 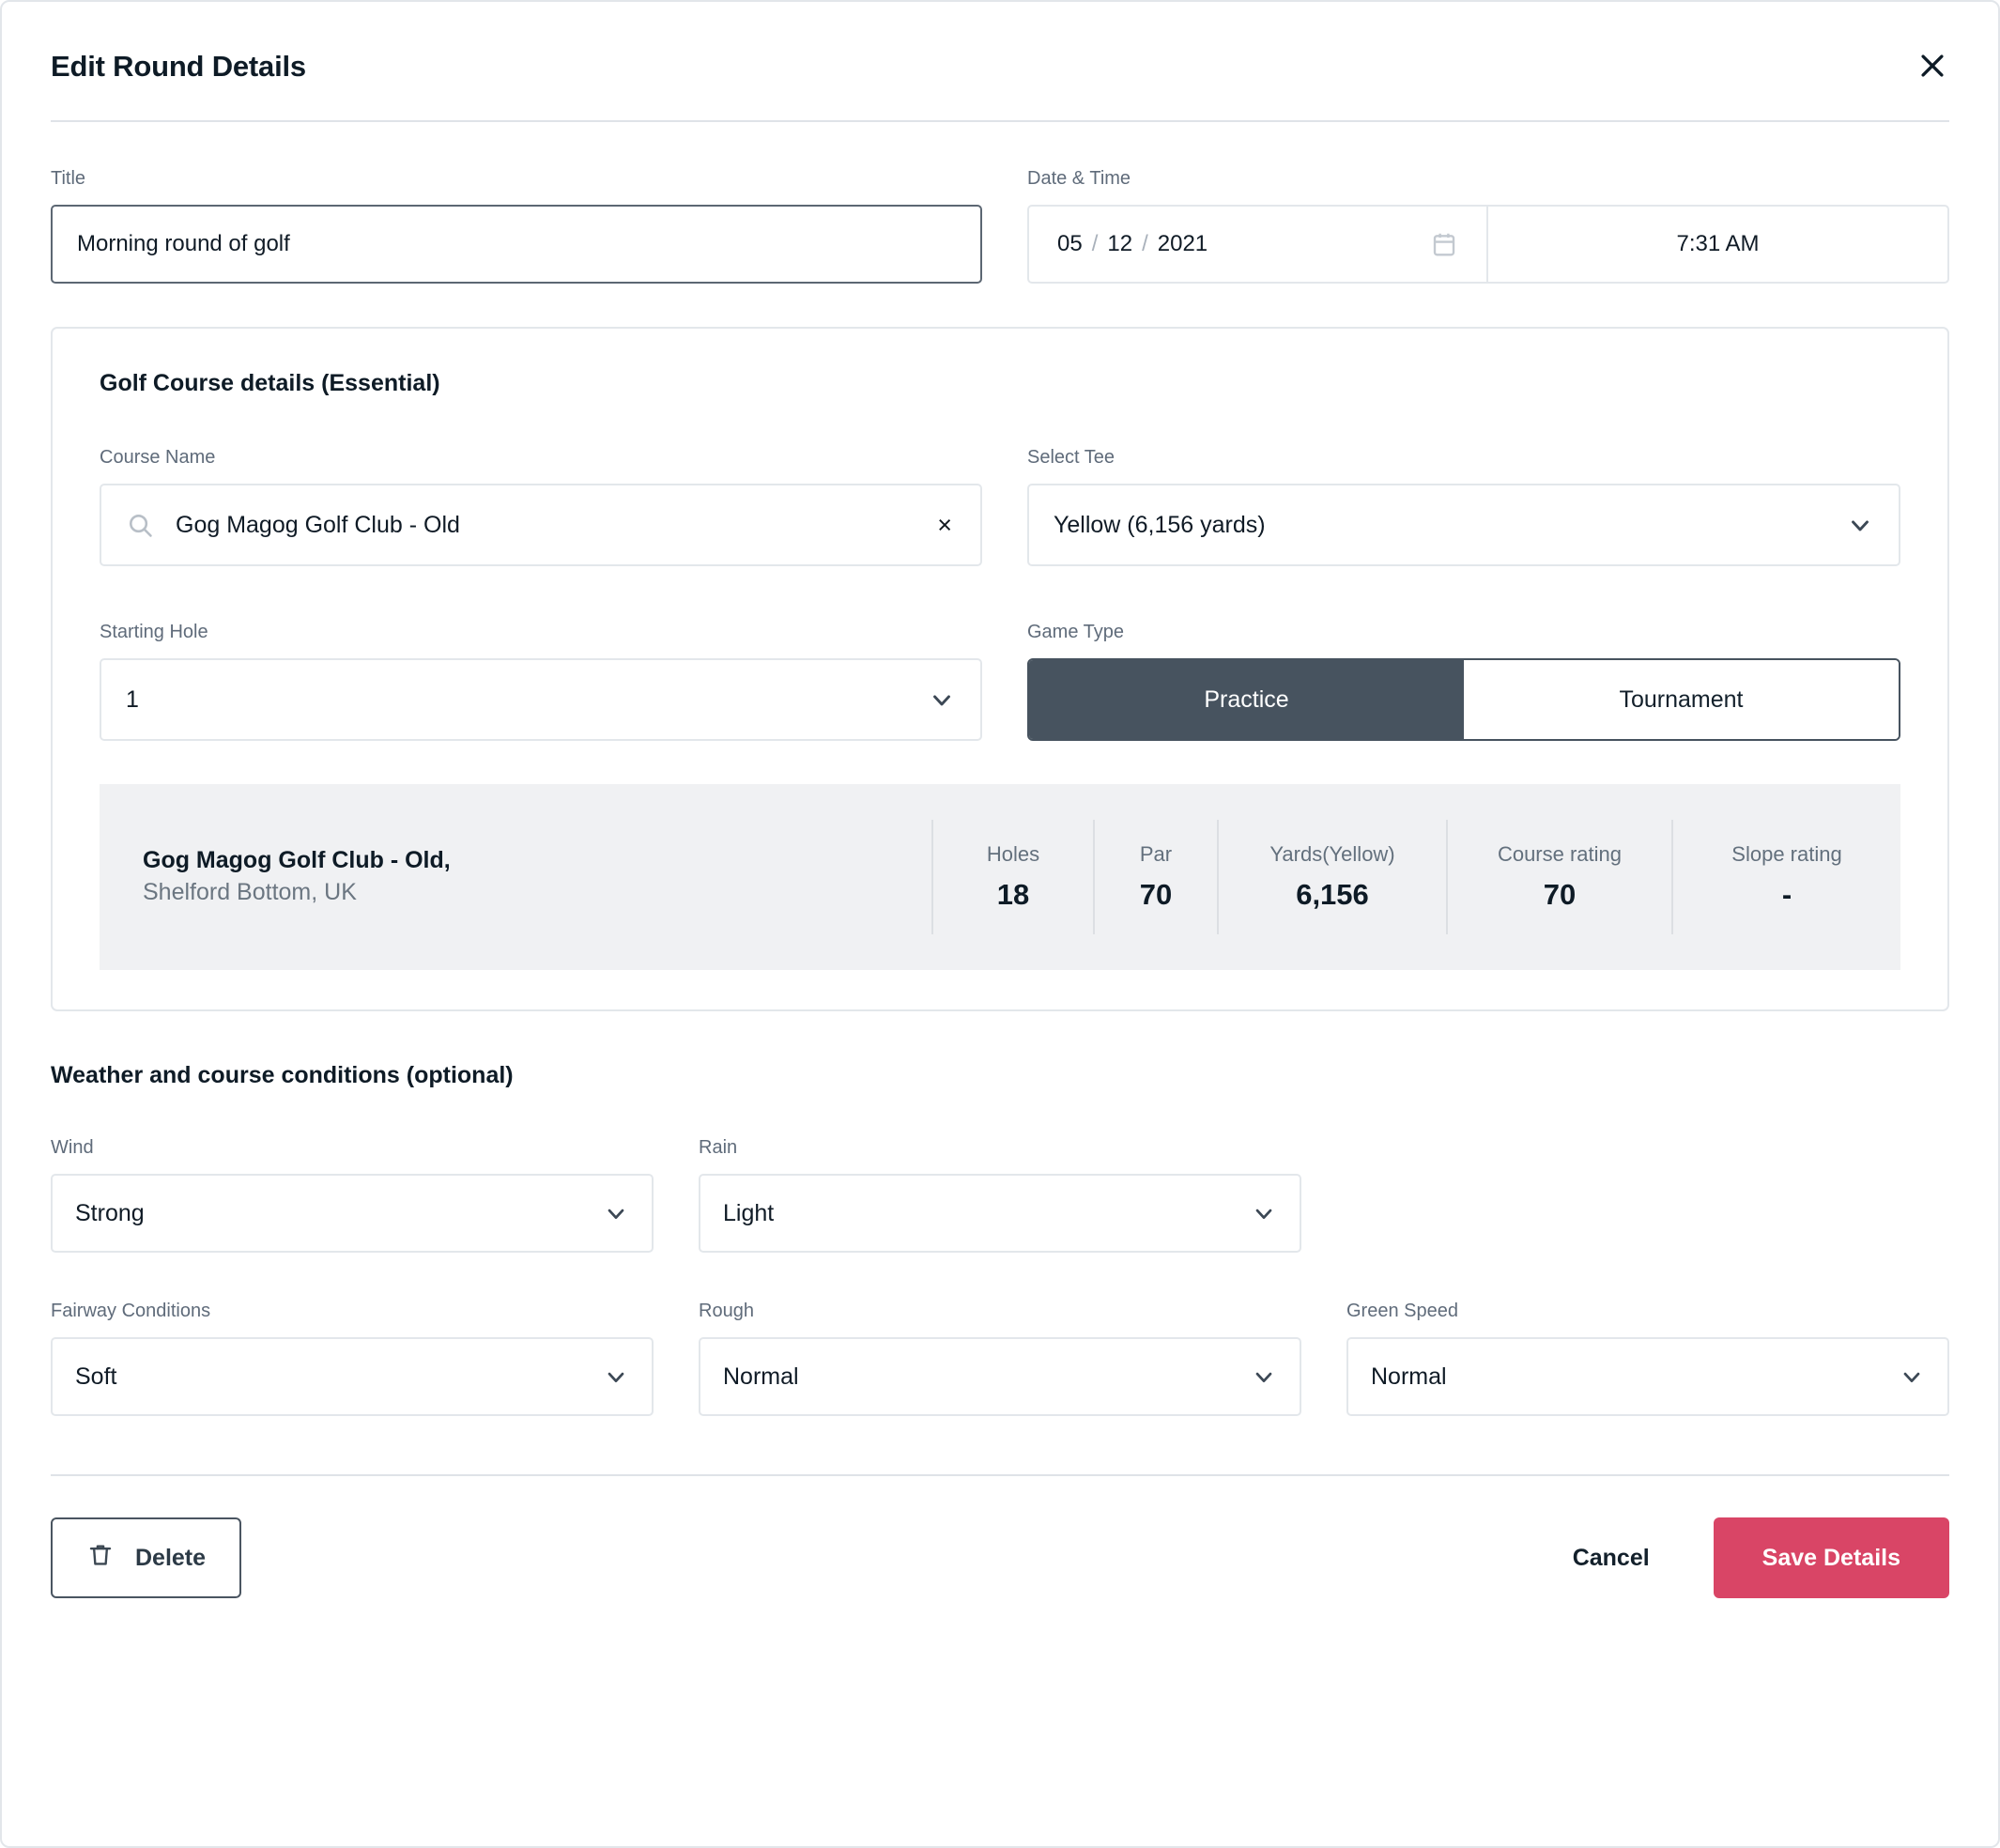 I want to click on course-summary-location: Shelford Bottom, UK, so click(x=250, y=892).